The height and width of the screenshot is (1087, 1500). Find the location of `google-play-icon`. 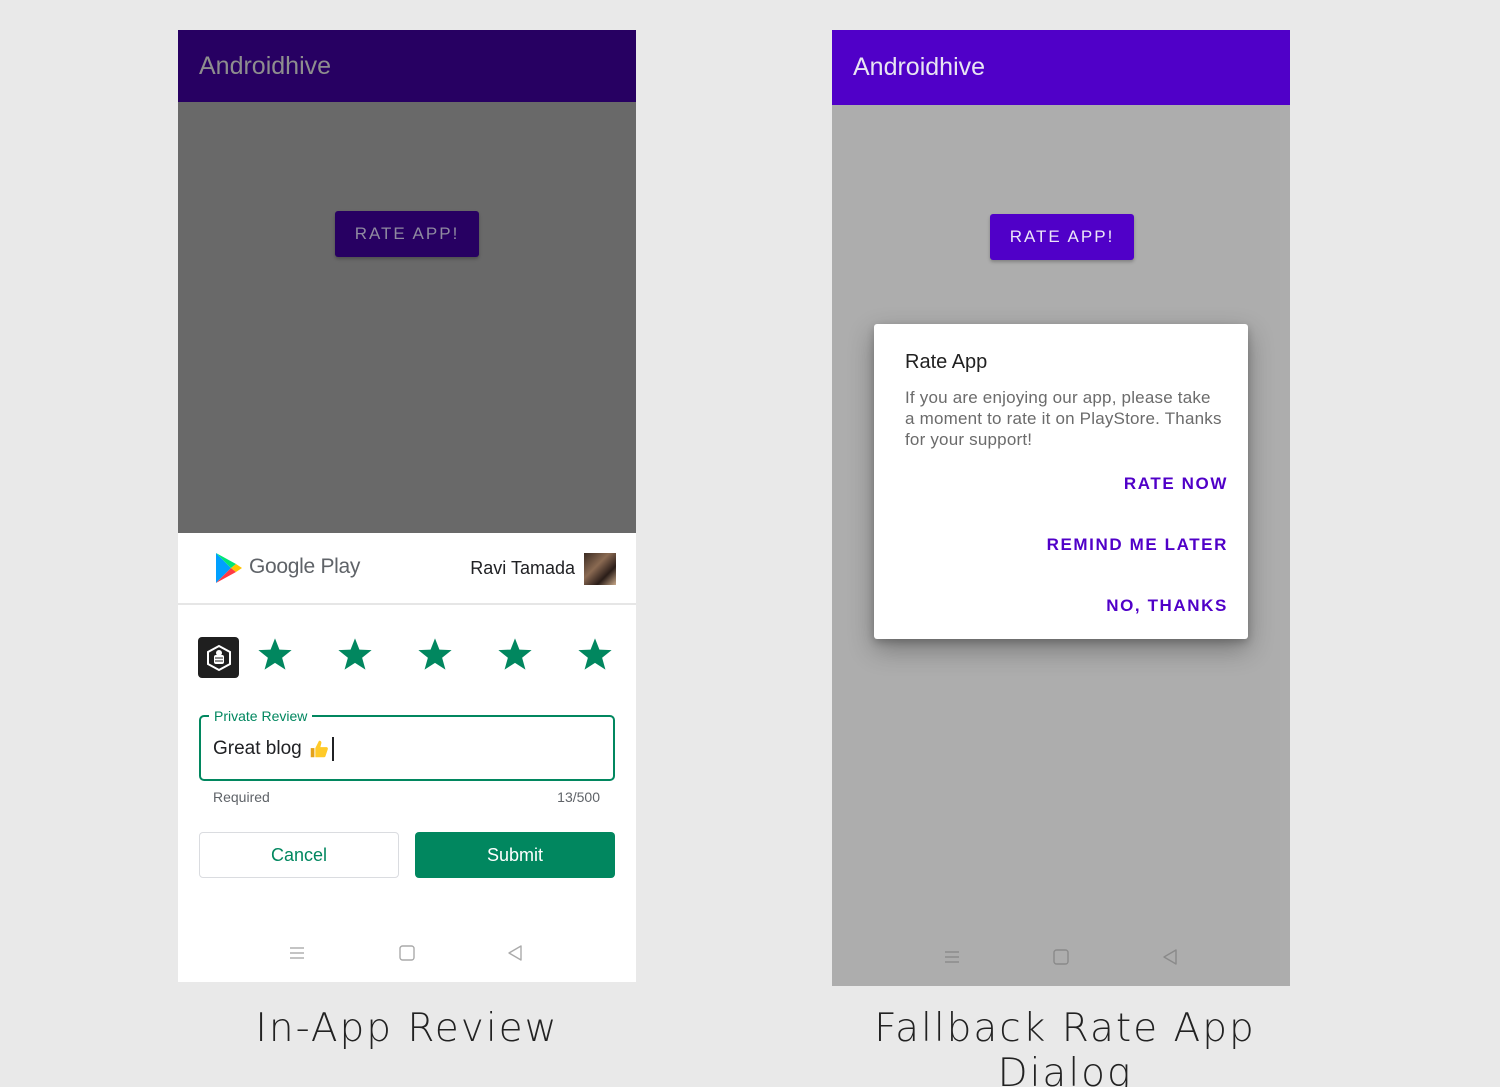

google-play-icon is located at coordinates (229, 568).